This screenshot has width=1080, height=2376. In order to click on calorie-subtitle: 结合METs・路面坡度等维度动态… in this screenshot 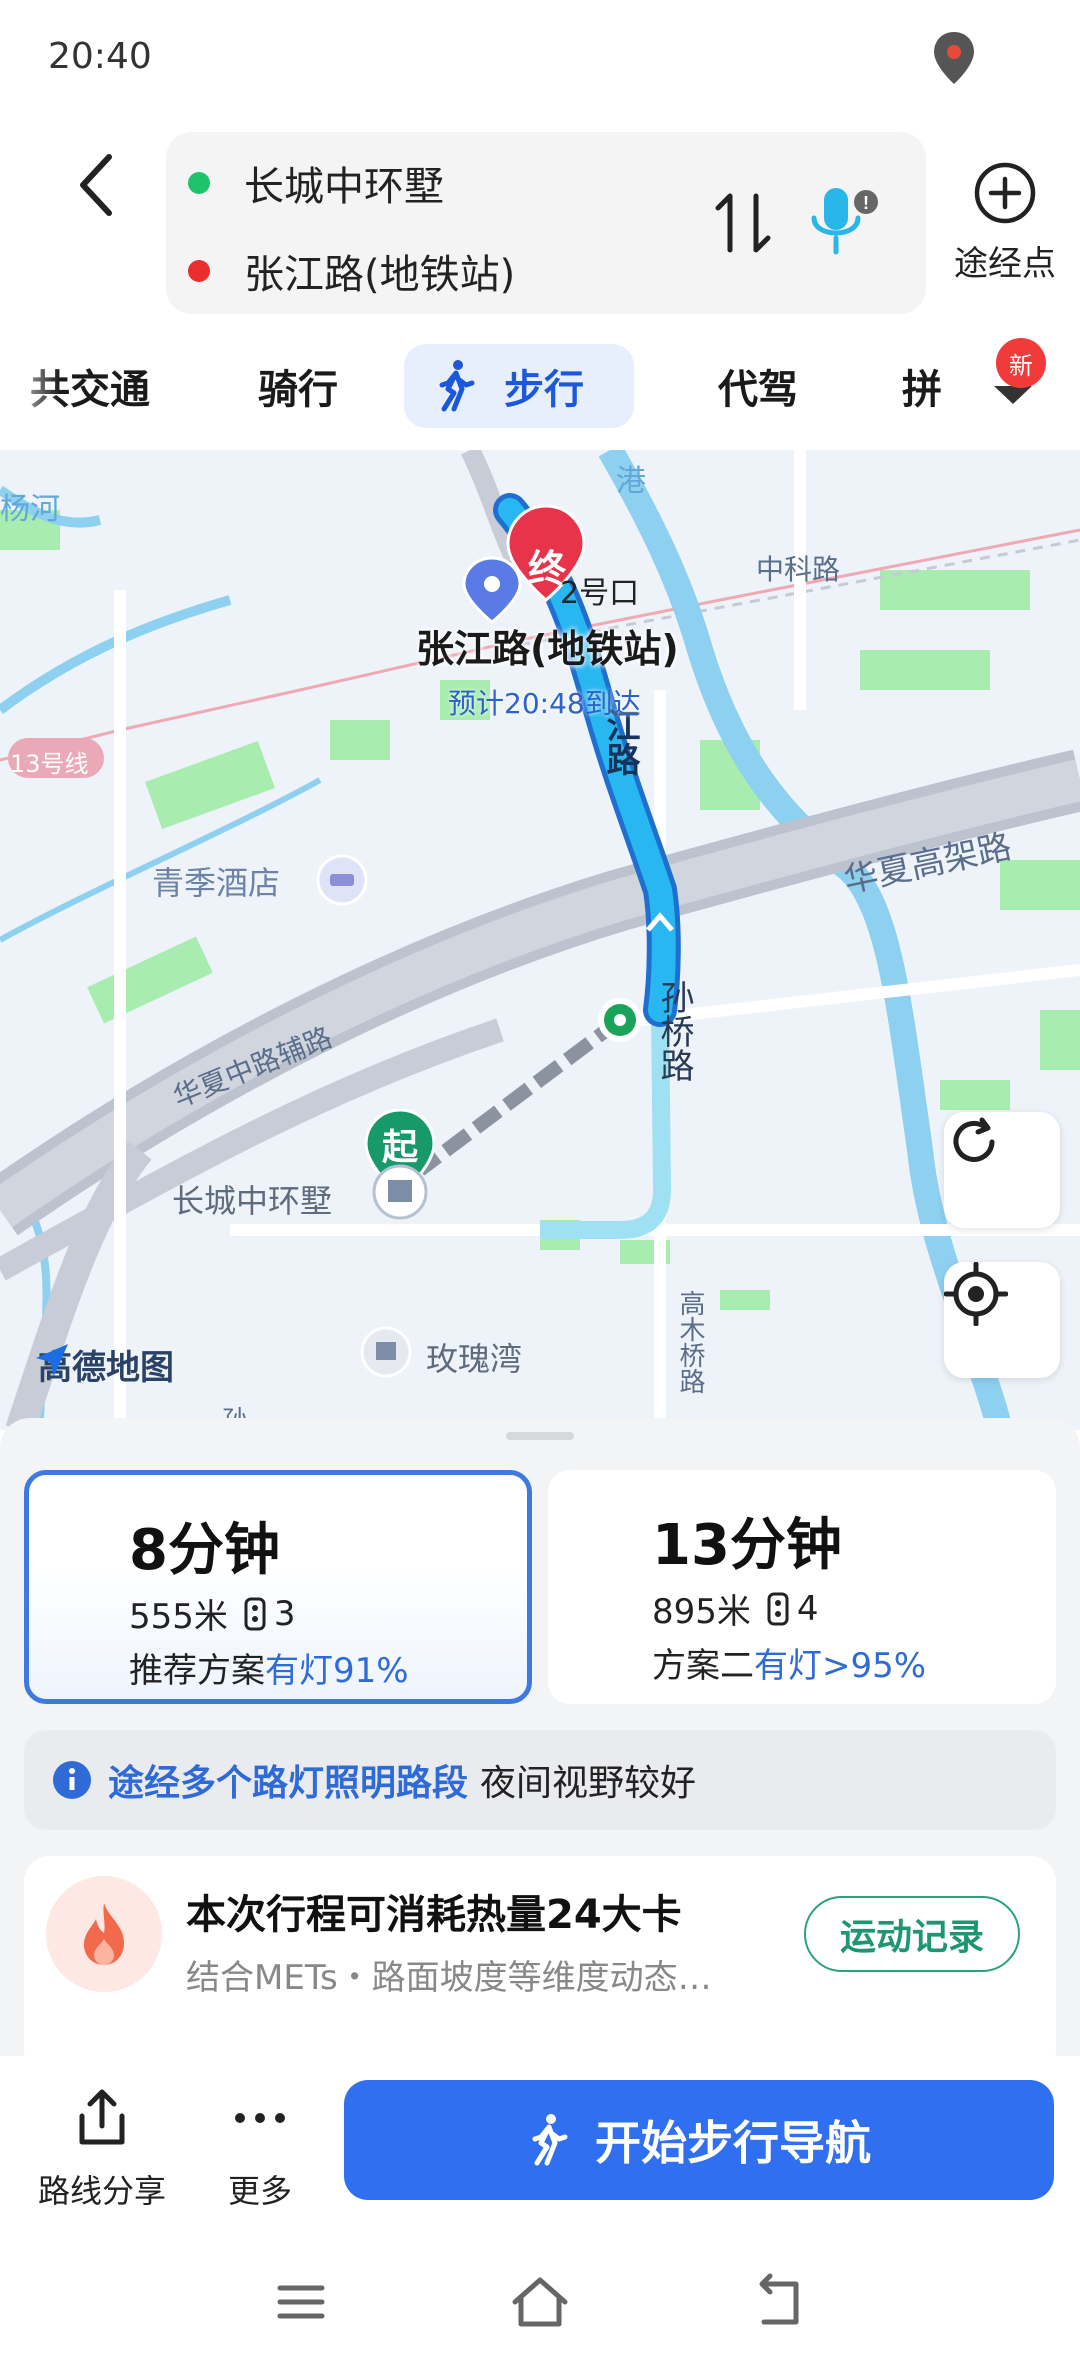, I will do `click(449, 1978)`.